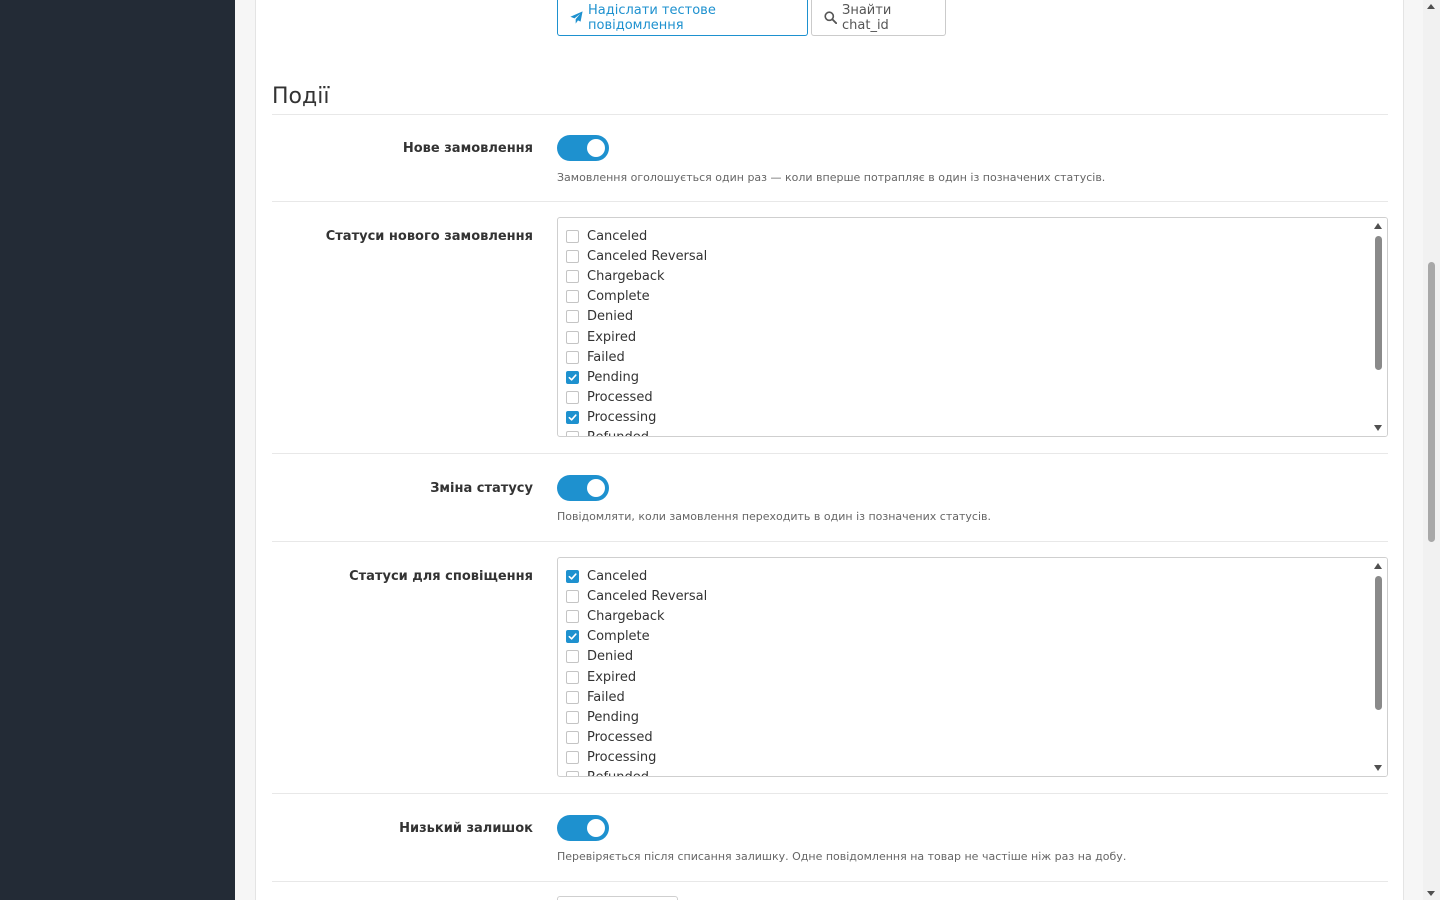  Describe the element at coordinates (301, 96) in the screenshot. I see `section-title: Події` at that location.